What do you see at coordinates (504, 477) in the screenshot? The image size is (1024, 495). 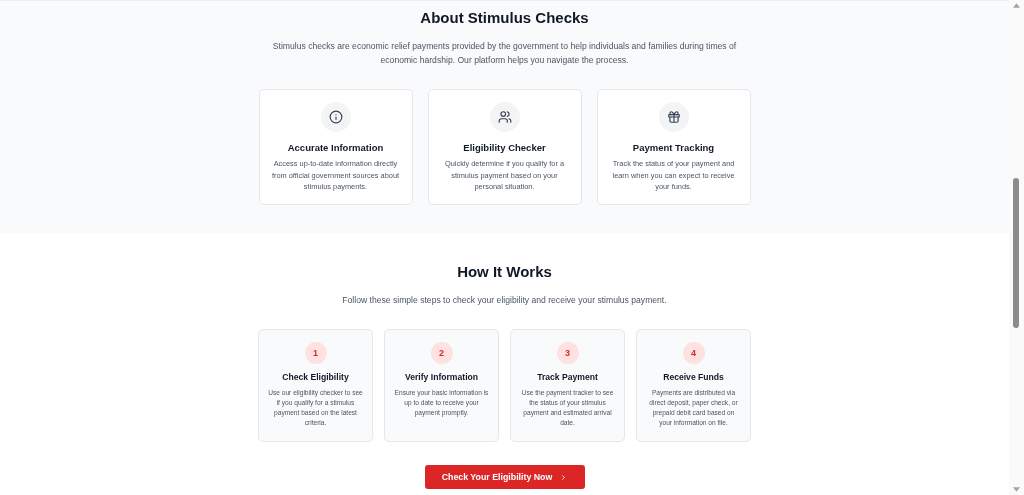 I see `check-eligibility-button: Check Your Eligibility Now` at bounding box center [504, 477].